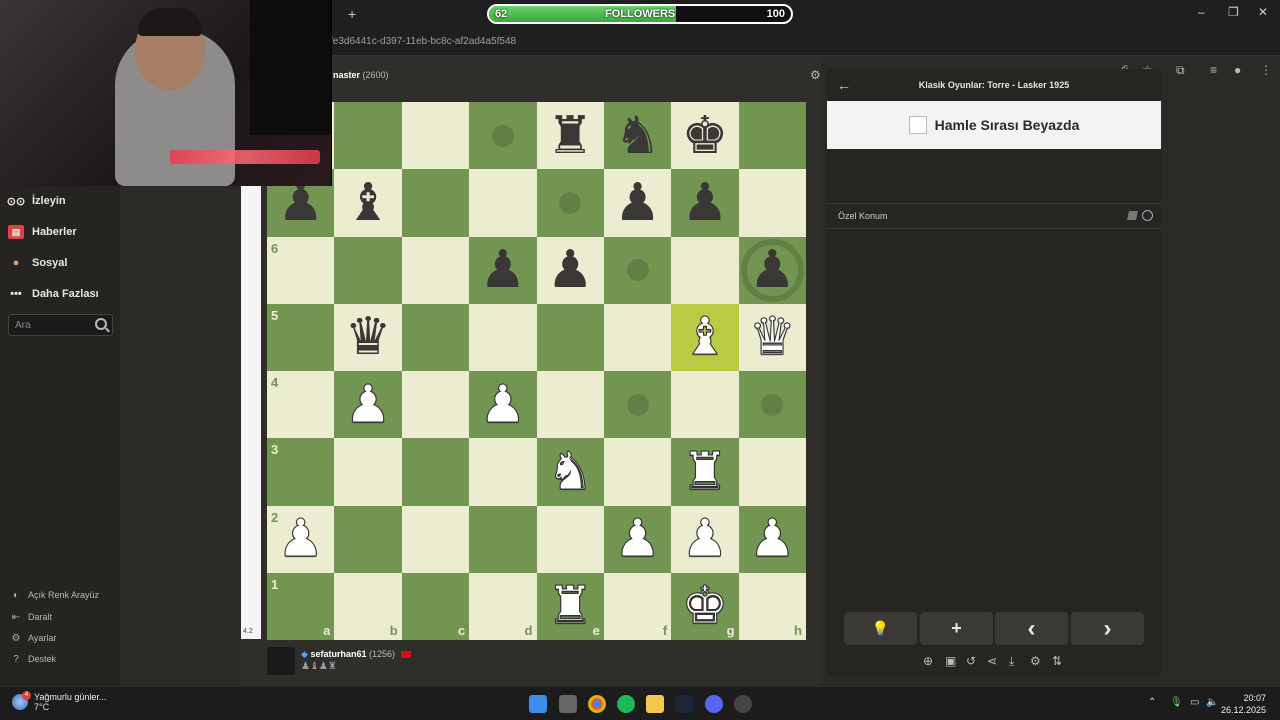  What do you see at coordinates (503, 337) in the screenshot?
I see `square-d5` at bounding box center [503, 337].